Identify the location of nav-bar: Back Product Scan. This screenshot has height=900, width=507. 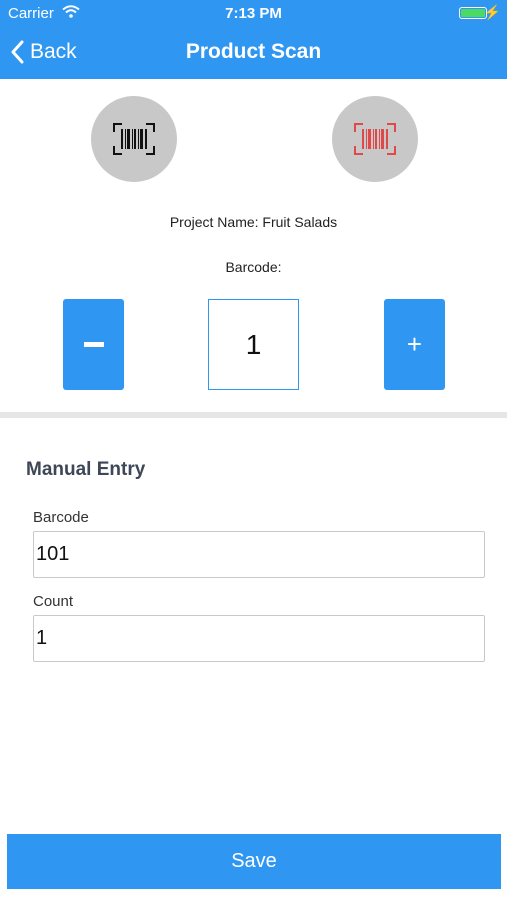
(253, 52).